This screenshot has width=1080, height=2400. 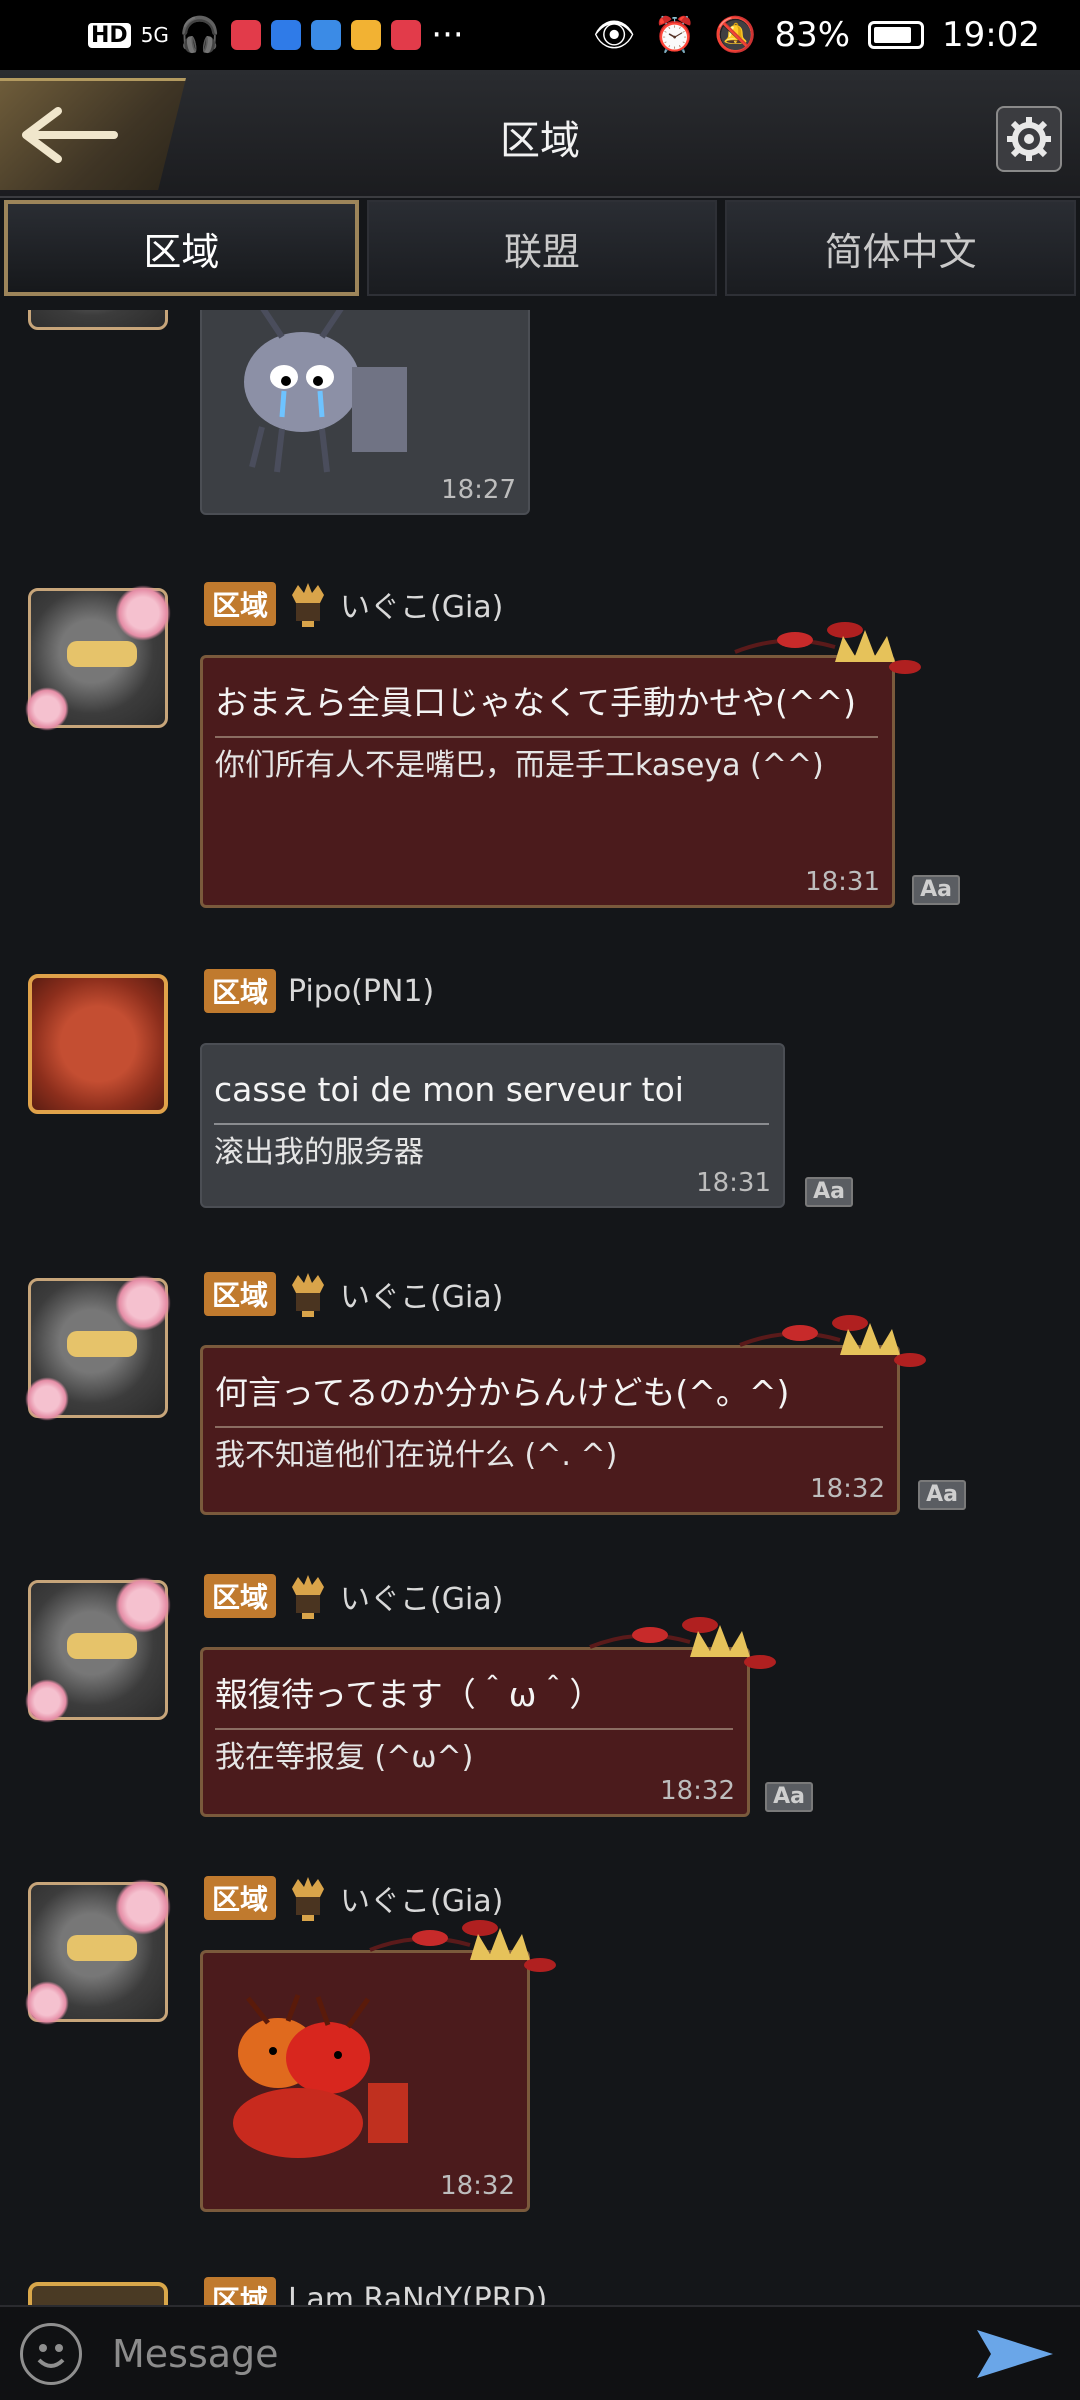 I want to click on username: I am RaNdY(PRD), so click(x=417, y=2294).